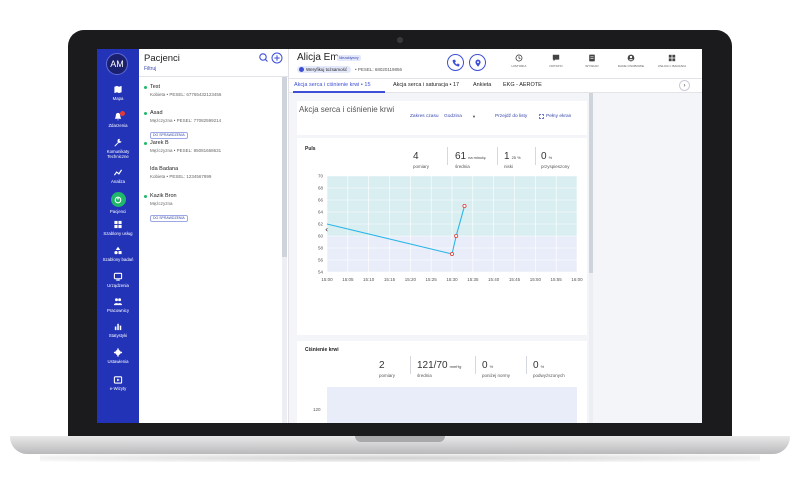  Describe the element at coordinates (310, 149) in the screenshot. I see `pulse-card-title: Puls` at that location.